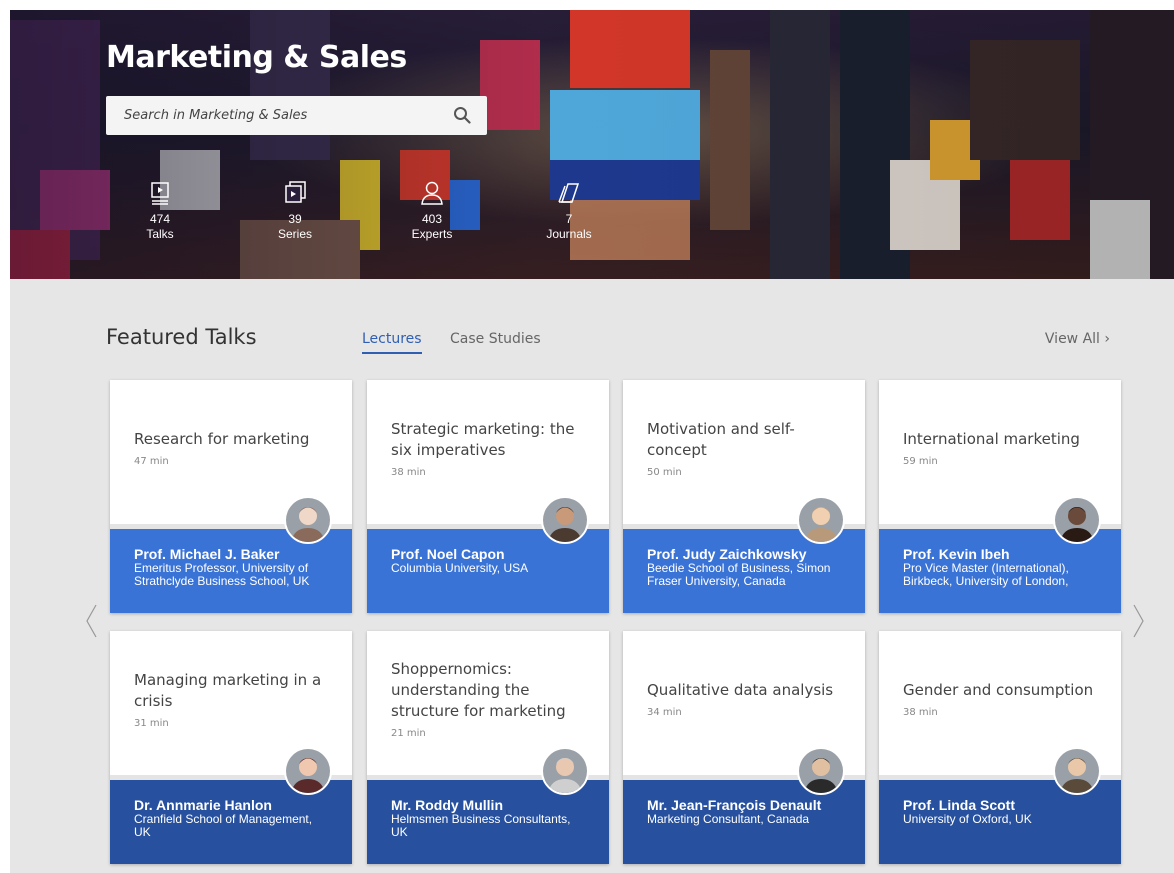  I want to click on stat-series: 39 Series, so click(295, 211).